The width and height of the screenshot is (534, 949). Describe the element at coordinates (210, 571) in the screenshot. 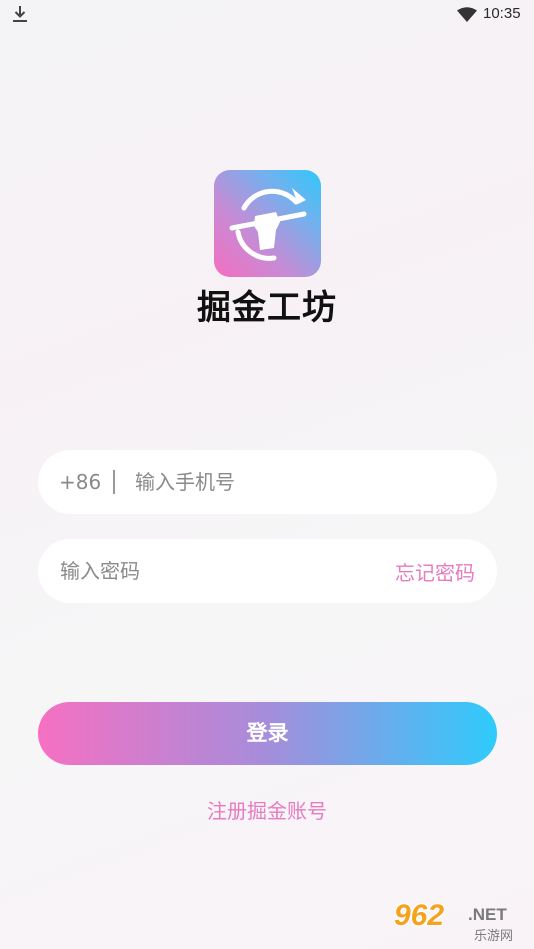

I see `password-input` at that location.